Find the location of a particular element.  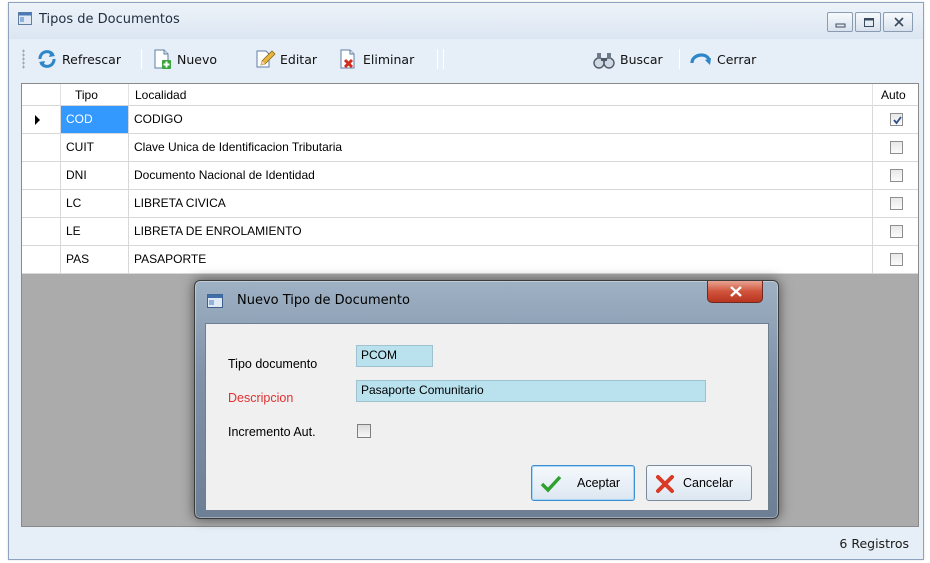

record-count: 6 Registros is located at coordinates (874, 543).